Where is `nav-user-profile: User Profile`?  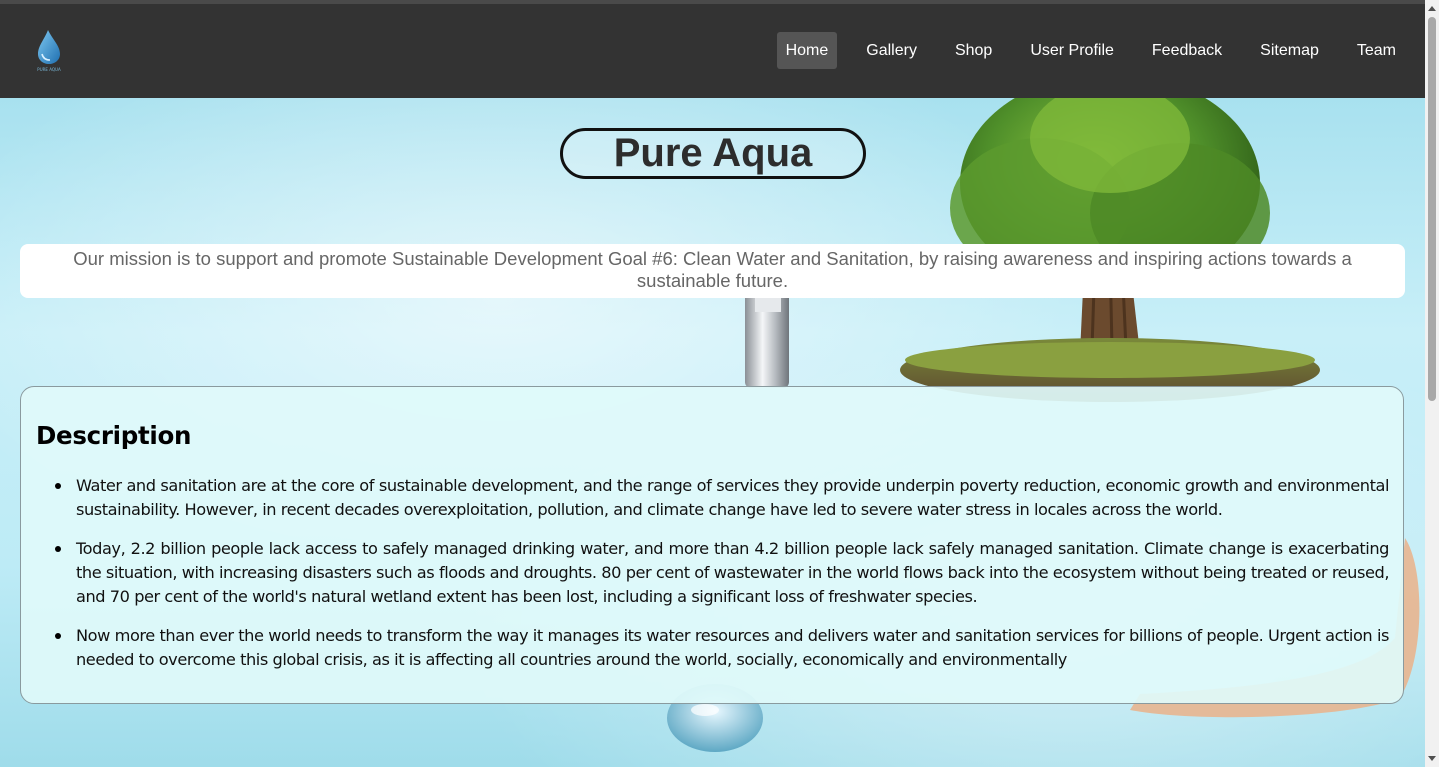
nav-user-profile: User Profile is located at coordinates (1072, 50).